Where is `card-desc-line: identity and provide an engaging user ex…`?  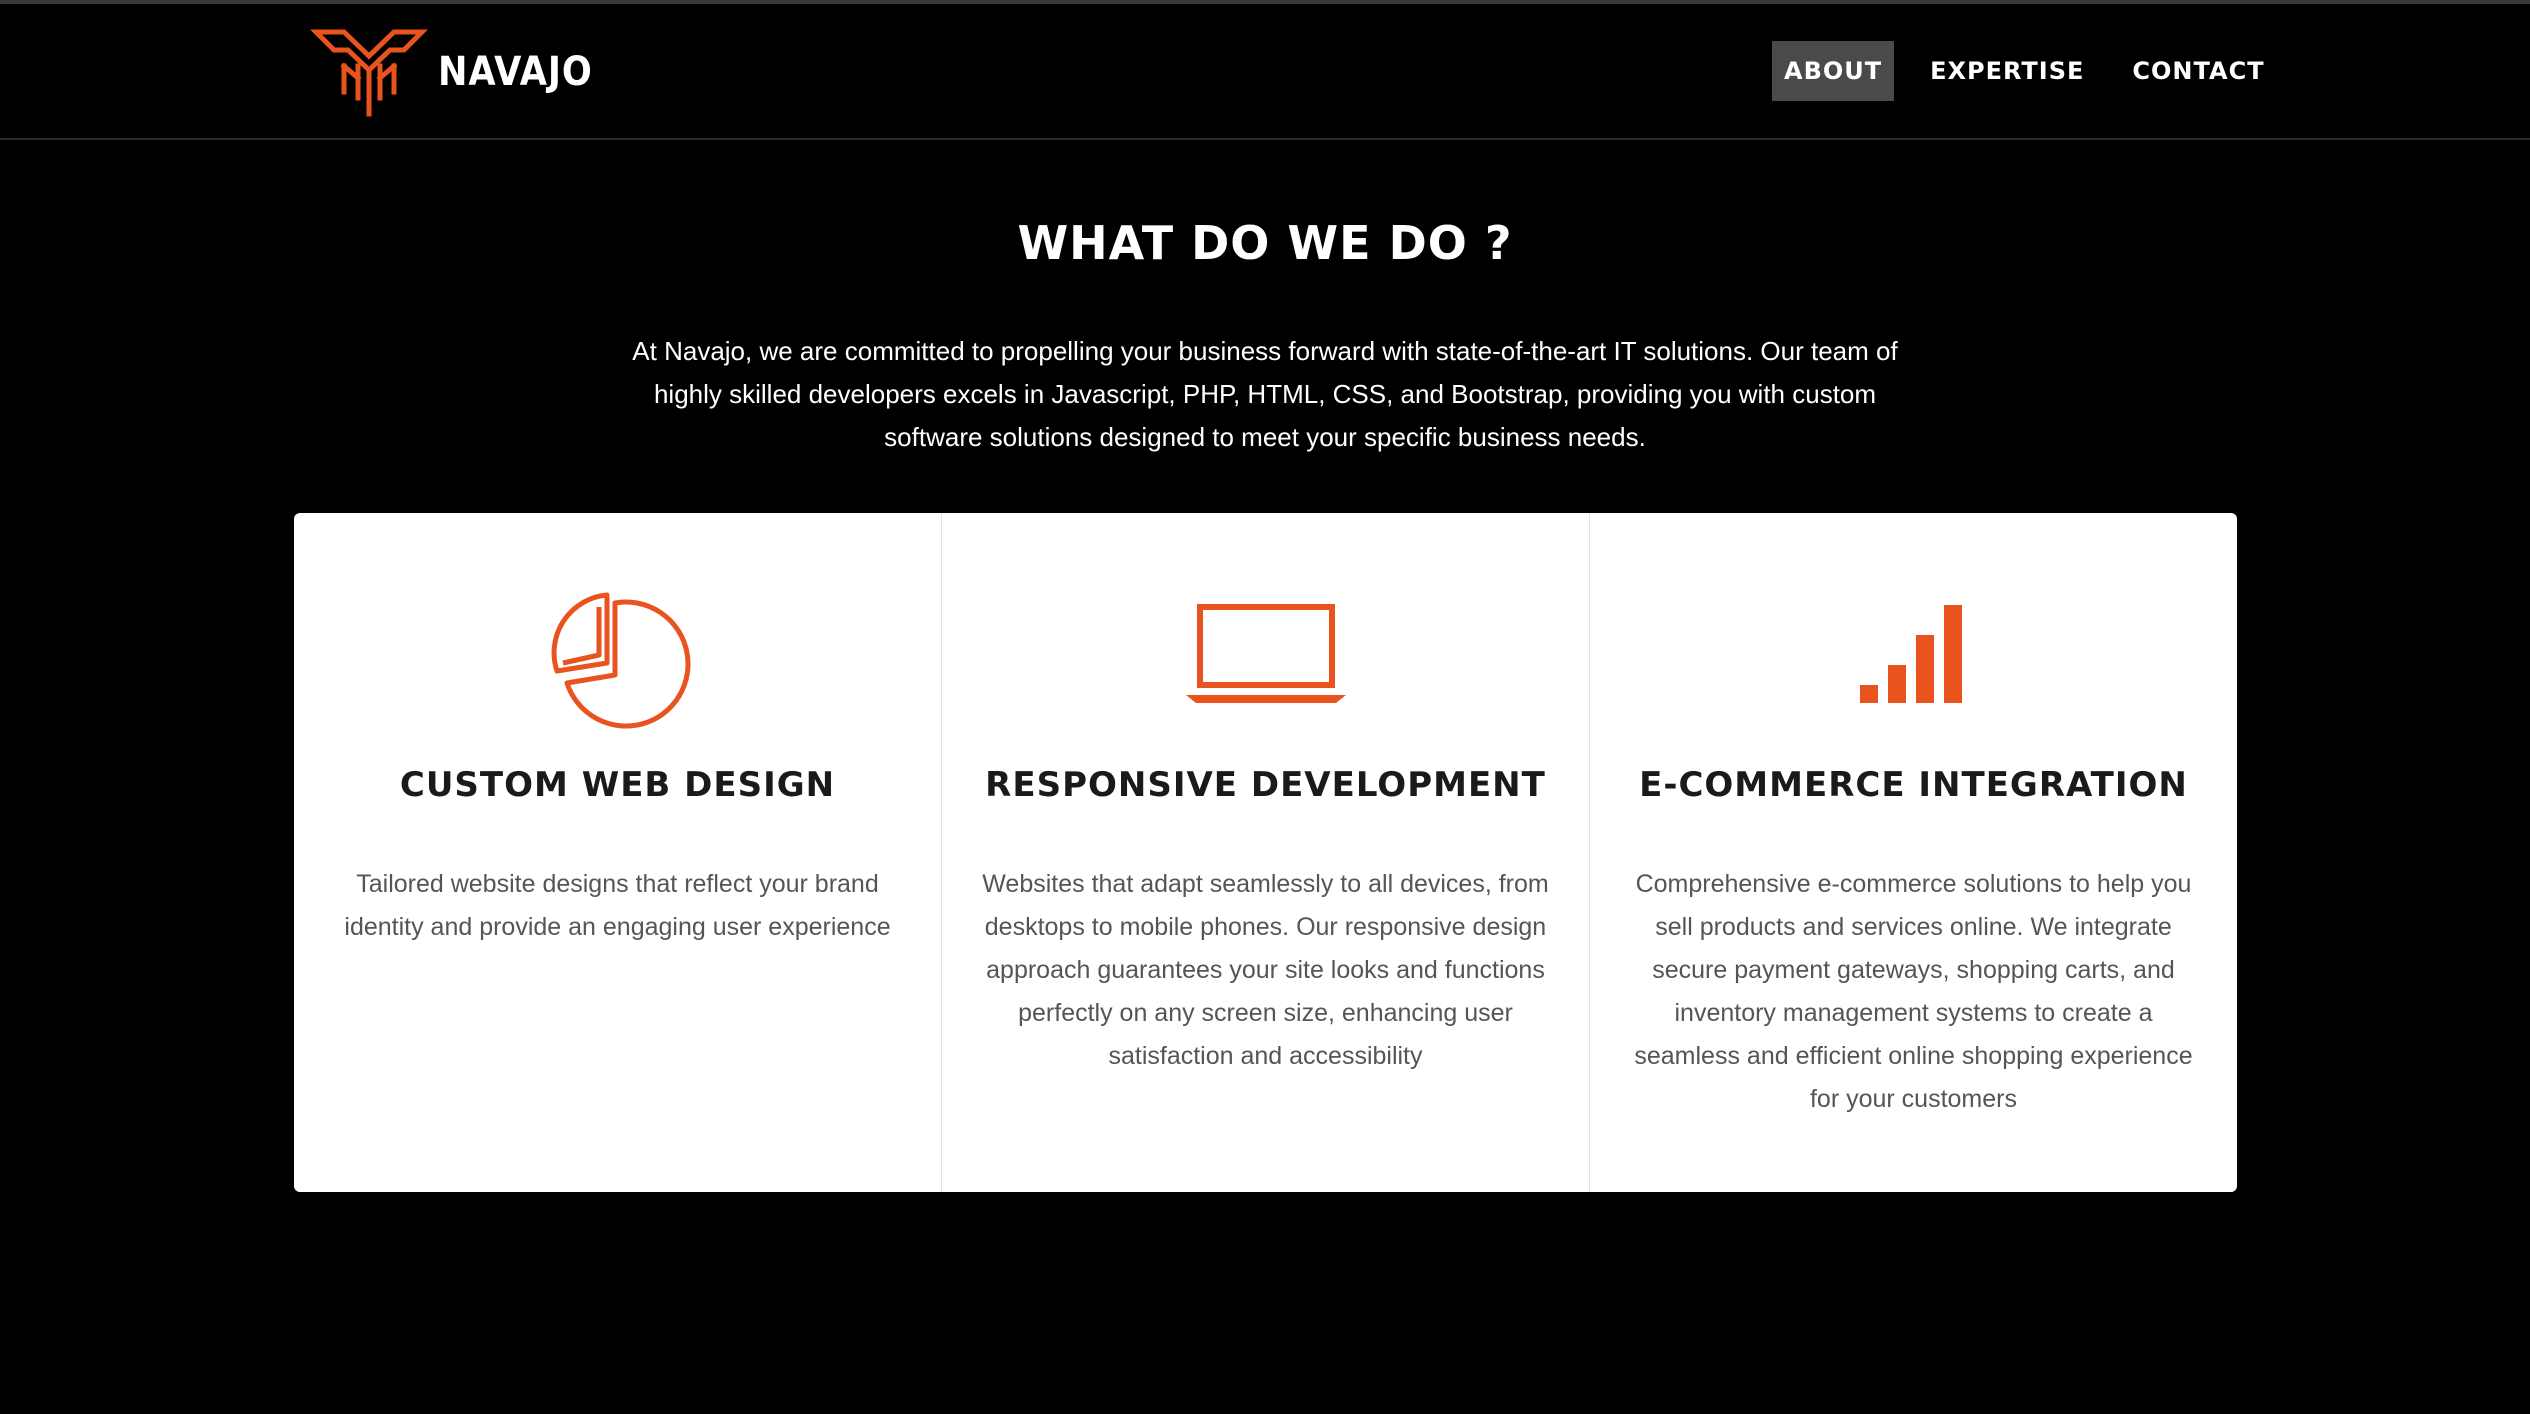
card-desc-line: identity and provide an engaging user ex… is located at coordinates (617, 927).